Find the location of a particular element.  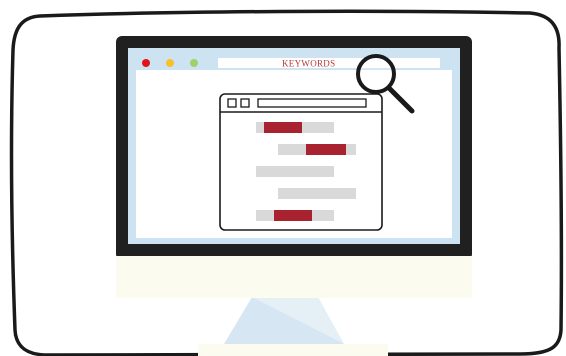

close-dot-icon is located at coordinates (146, 63).